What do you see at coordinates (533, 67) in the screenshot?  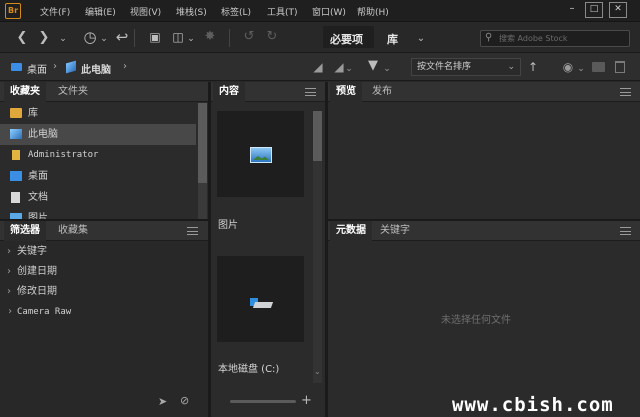 I see `sort-ascending-icon: ↑` at bounding box center [533, 67].